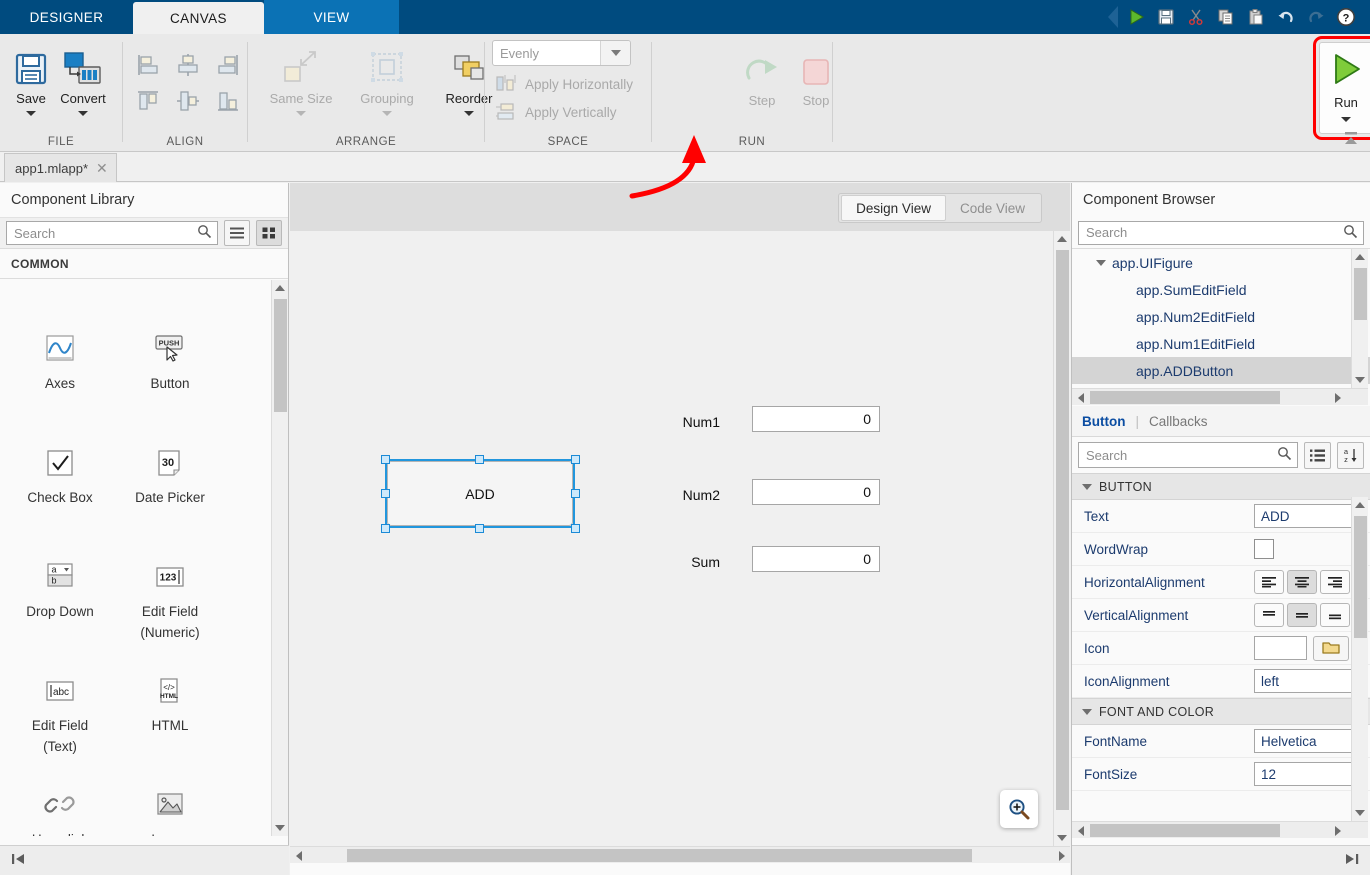 The image size is (1370, 875). Describe the element at coordinates (1264, 549) in the screenshot. I see `wordwrap-checkbox` at that location.